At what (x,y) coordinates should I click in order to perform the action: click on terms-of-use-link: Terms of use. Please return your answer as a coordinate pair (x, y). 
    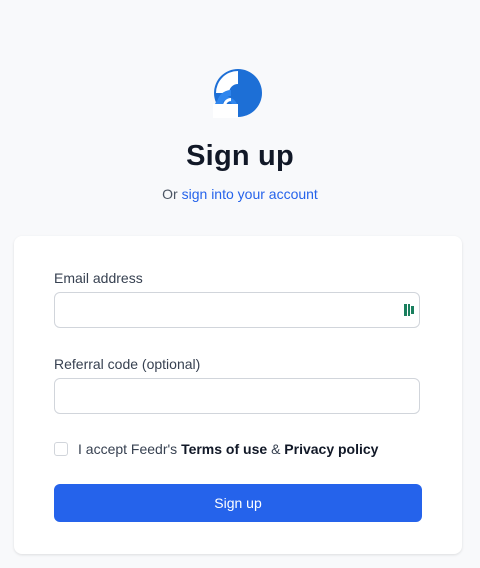
    Looking at the image, I should click on (224, 449).